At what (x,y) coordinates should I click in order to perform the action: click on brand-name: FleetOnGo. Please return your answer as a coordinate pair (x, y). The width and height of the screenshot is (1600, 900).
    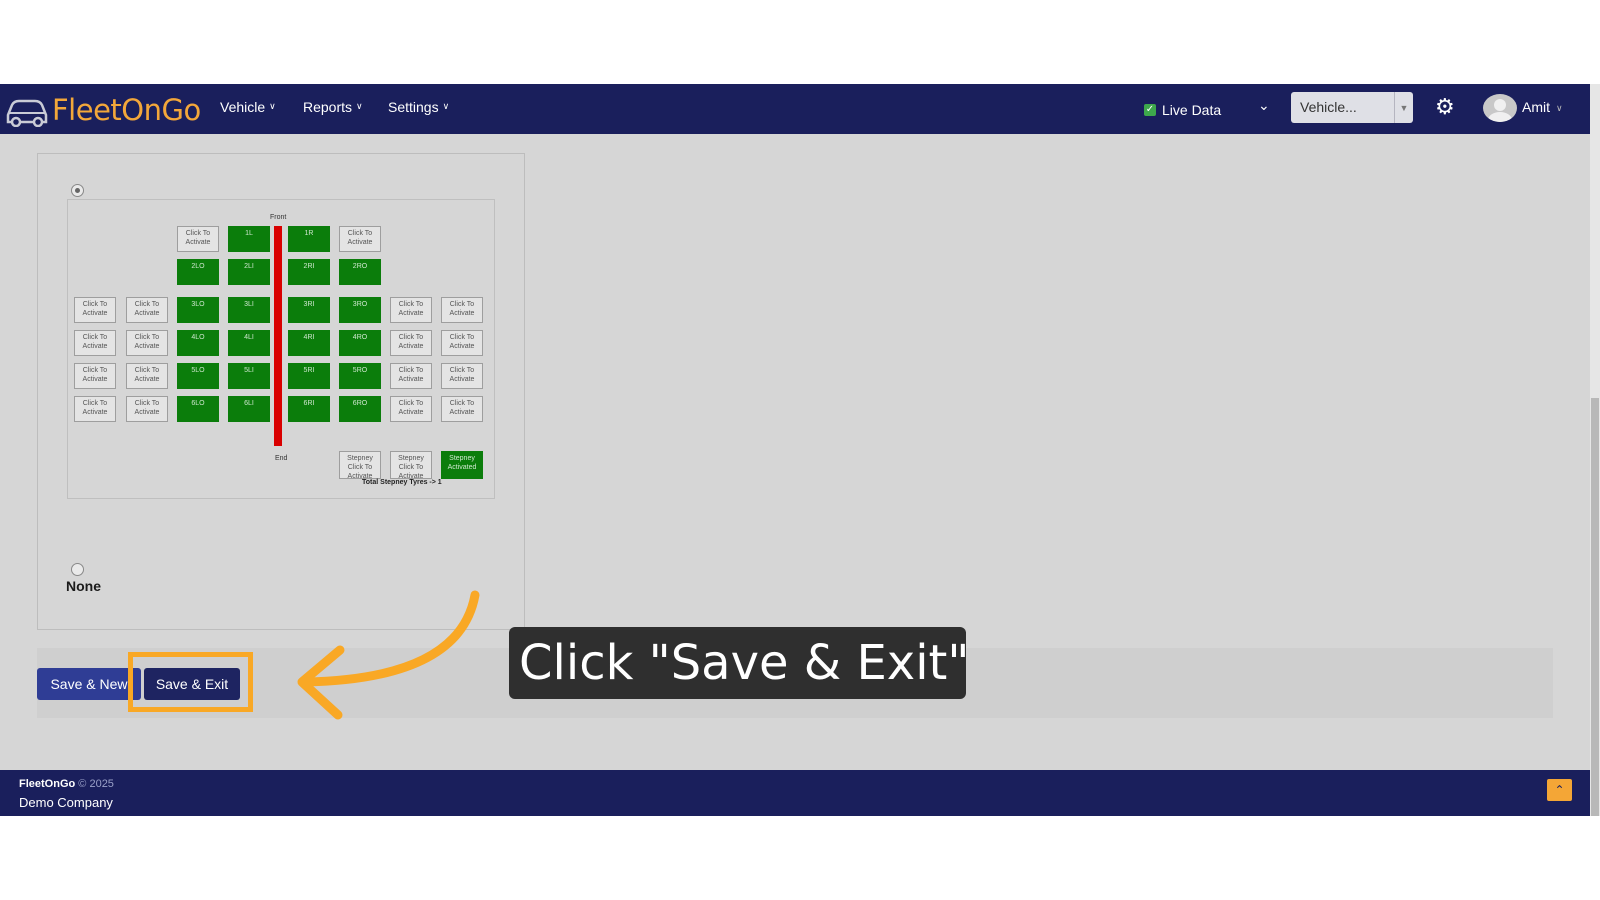
    Looking at the image, I should click on (126, 110).